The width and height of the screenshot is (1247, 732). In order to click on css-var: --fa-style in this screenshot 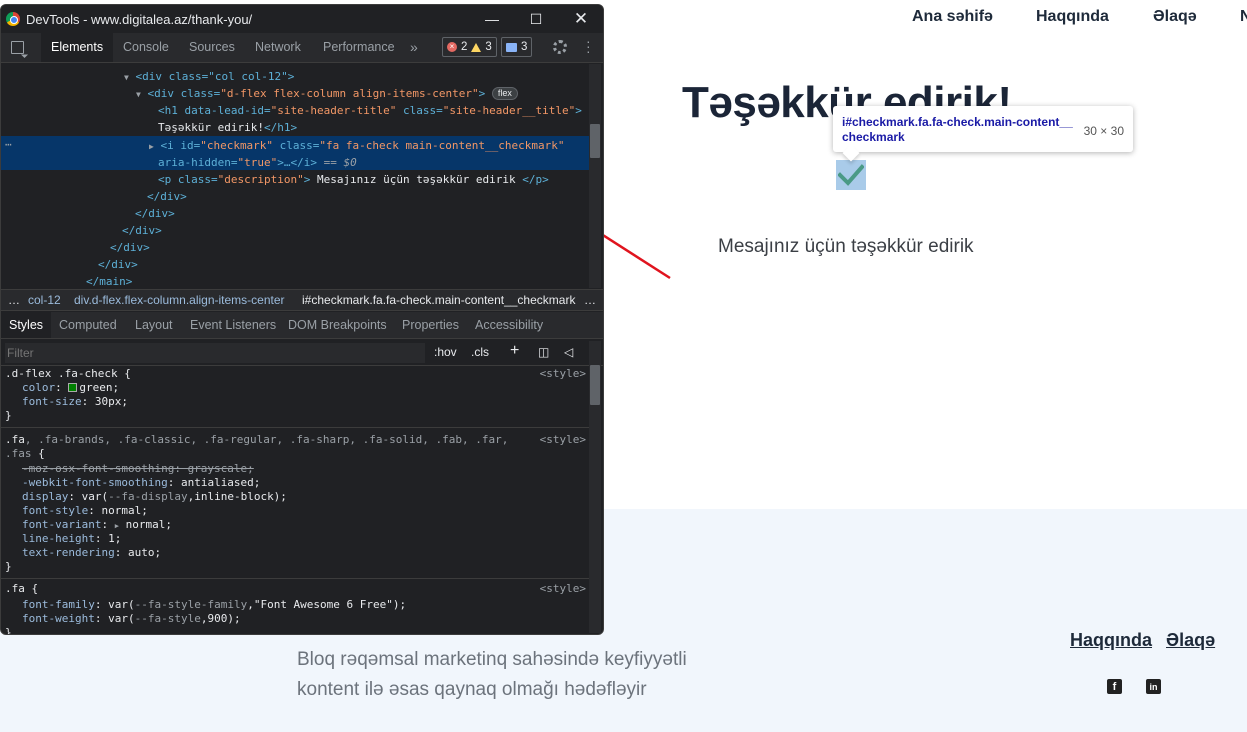, I will do `click(167, 618)`.